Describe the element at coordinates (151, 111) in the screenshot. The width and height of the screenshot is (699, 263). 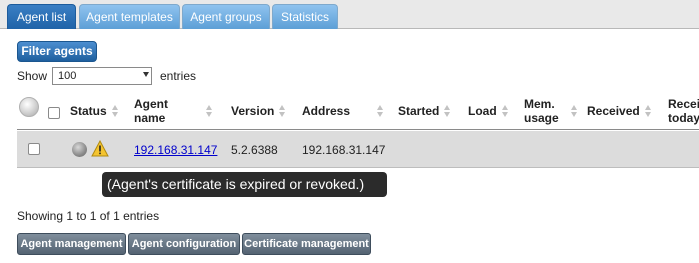
I see `column-agent-name-label: Agent name` at that location.